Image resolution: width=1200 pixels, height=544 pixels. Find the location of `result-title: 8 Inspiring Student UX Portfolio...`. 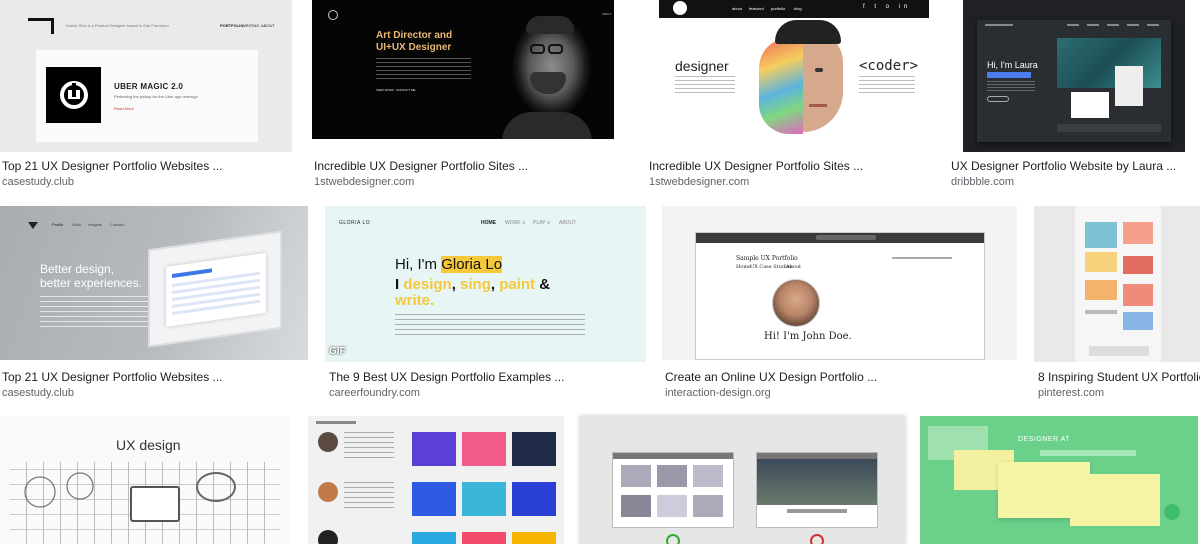

result-title: 8 Inspiring Student UX Portfolio... is located at coordinates (1119, 377).